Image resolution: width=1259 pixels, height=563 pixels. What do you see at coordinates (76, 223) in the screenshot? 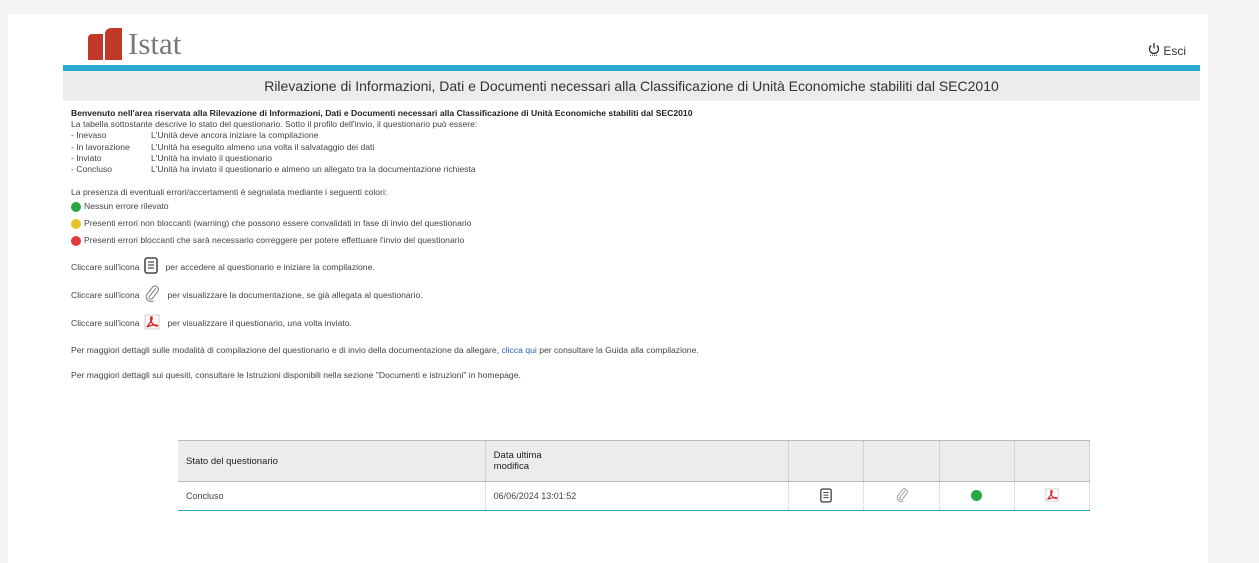
I see `yellow-dot-icon` at bounding box center [76, 223].